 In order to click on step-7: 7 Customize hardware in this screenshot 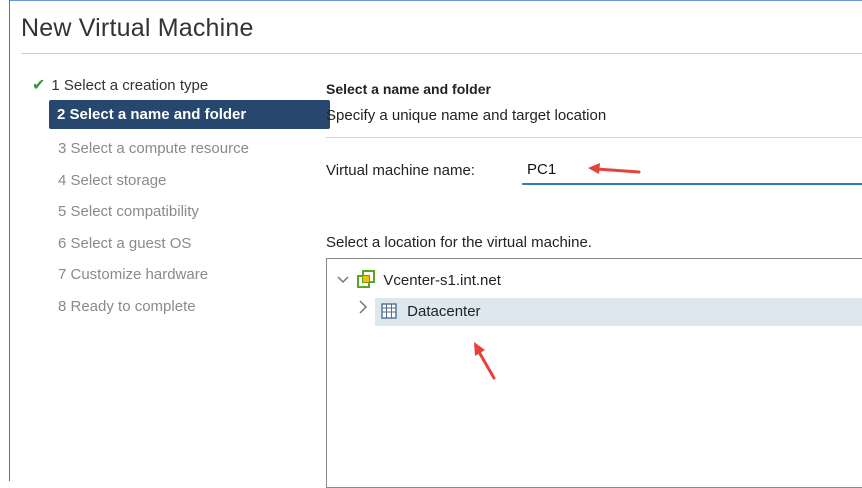, I will do `click(133, 275)`.